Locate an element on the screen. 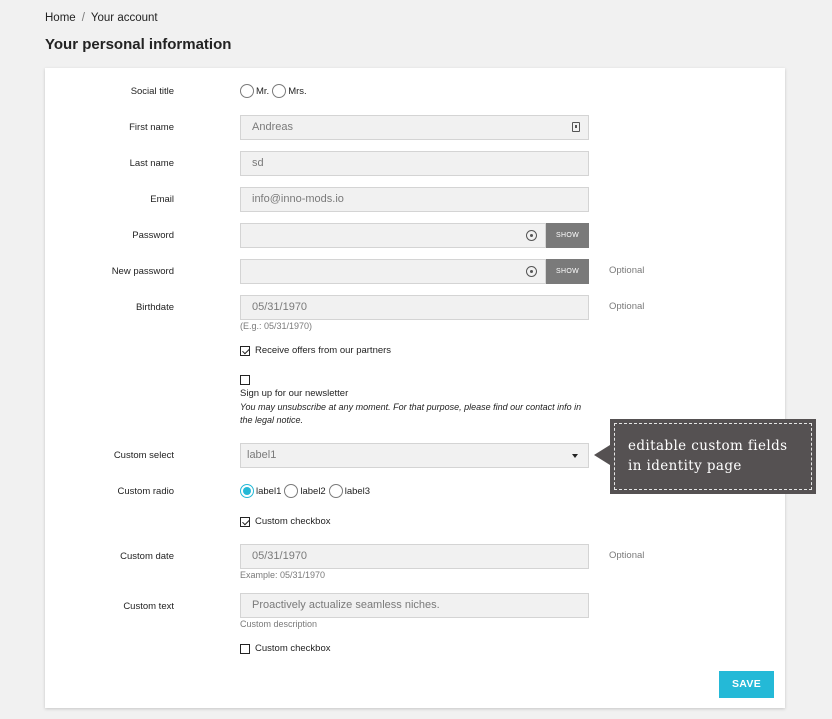 The height and width of the screenshot is (719, 832). social-title-mrs-label: Mrs. is located at coordinates (297, 91).